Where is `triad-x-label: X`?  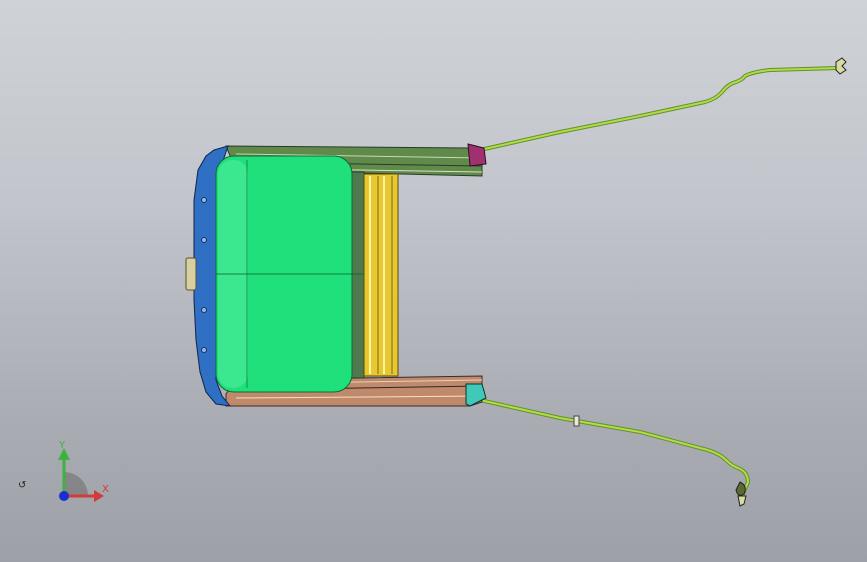
triad-x-label: X is located at coordinates (105, 489).